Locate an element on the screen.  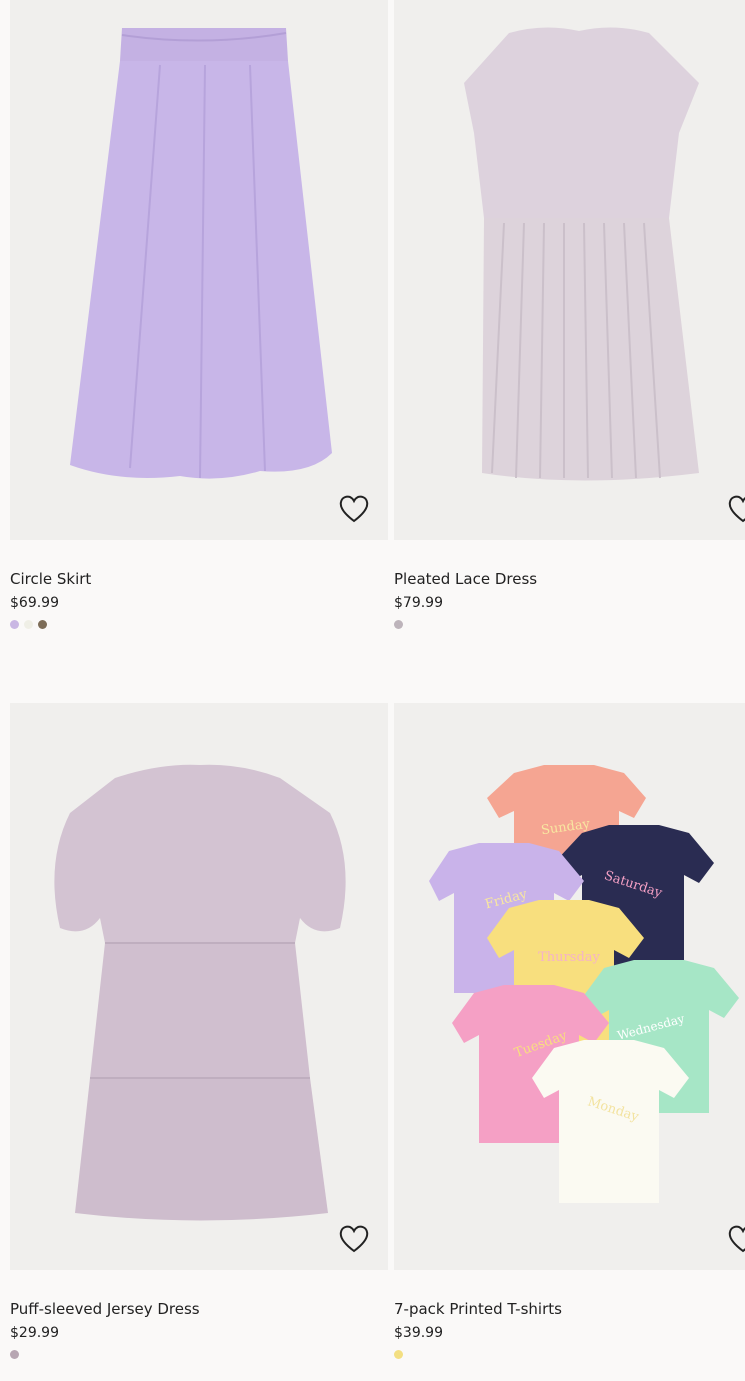
product-price: $79.99 is located at coordinates (418, 603).